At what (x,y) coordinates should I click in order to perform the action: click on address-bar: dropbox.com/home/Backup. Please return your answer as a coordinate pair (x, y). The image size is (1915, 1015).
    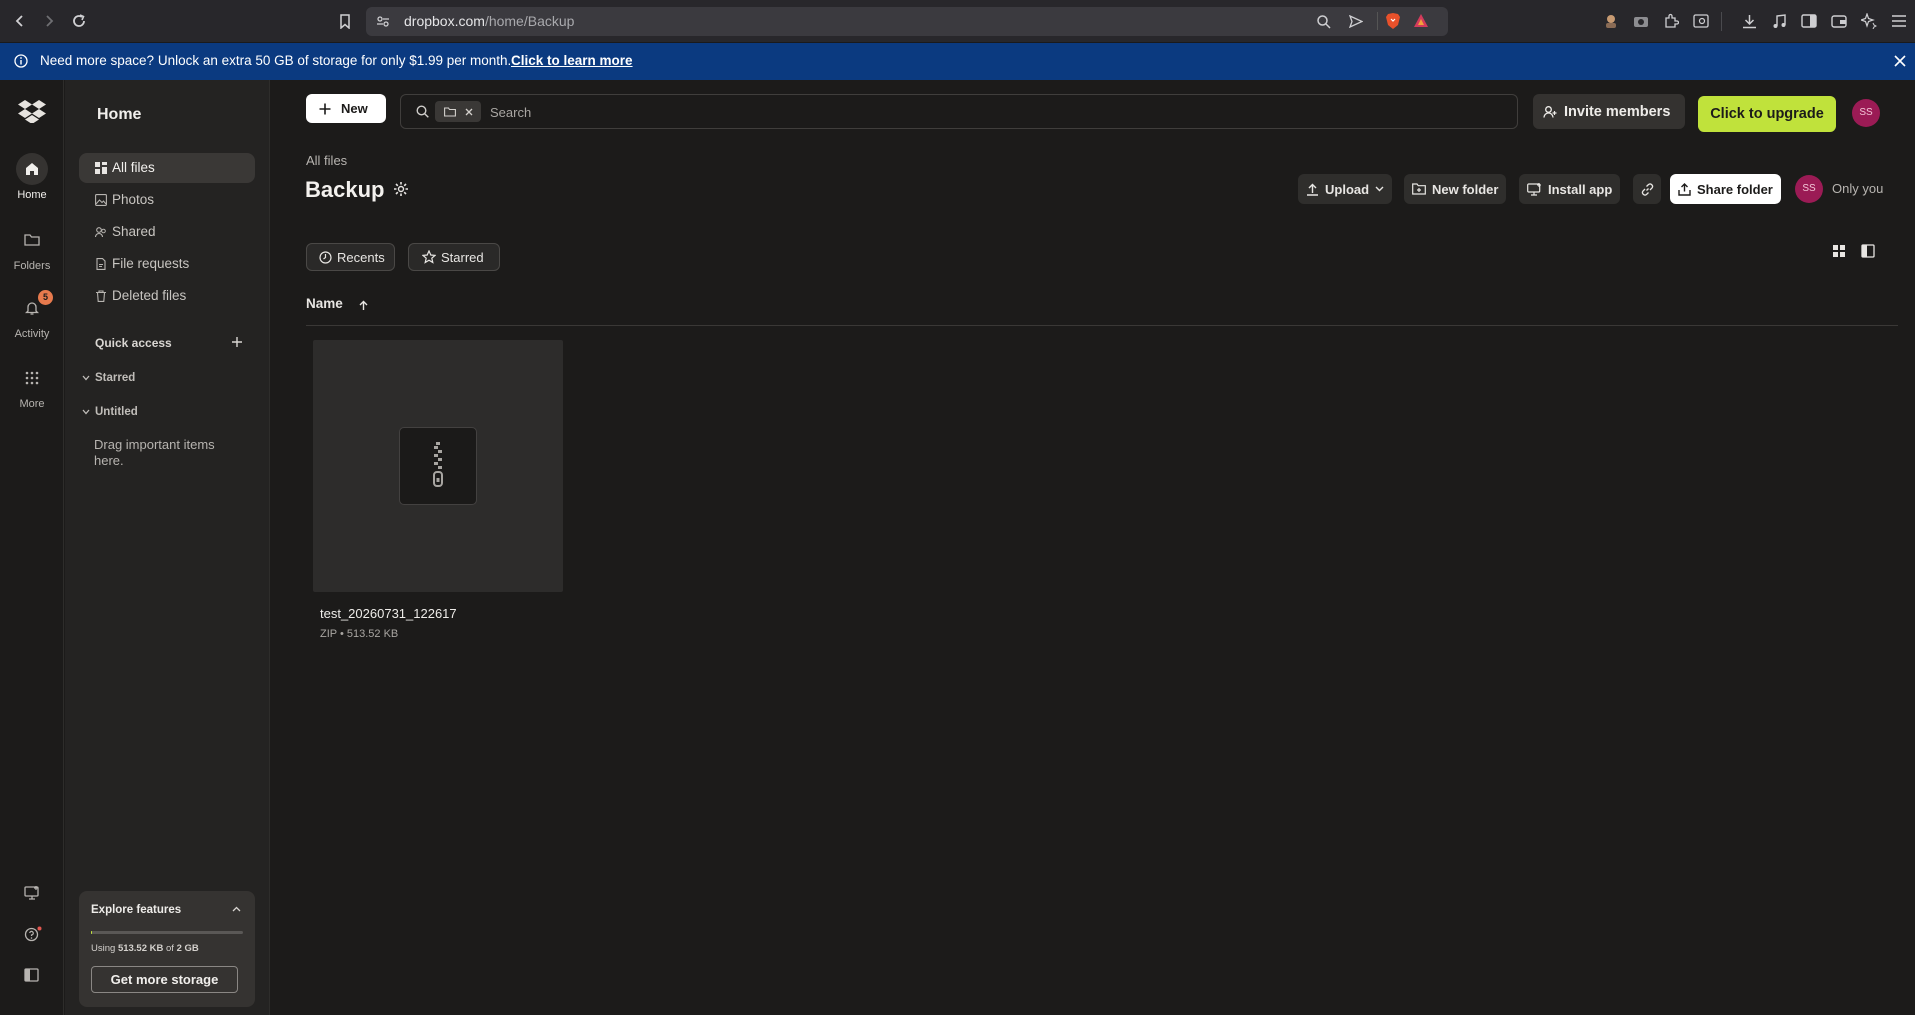
    Looking at the image, I should click on (907, 21).